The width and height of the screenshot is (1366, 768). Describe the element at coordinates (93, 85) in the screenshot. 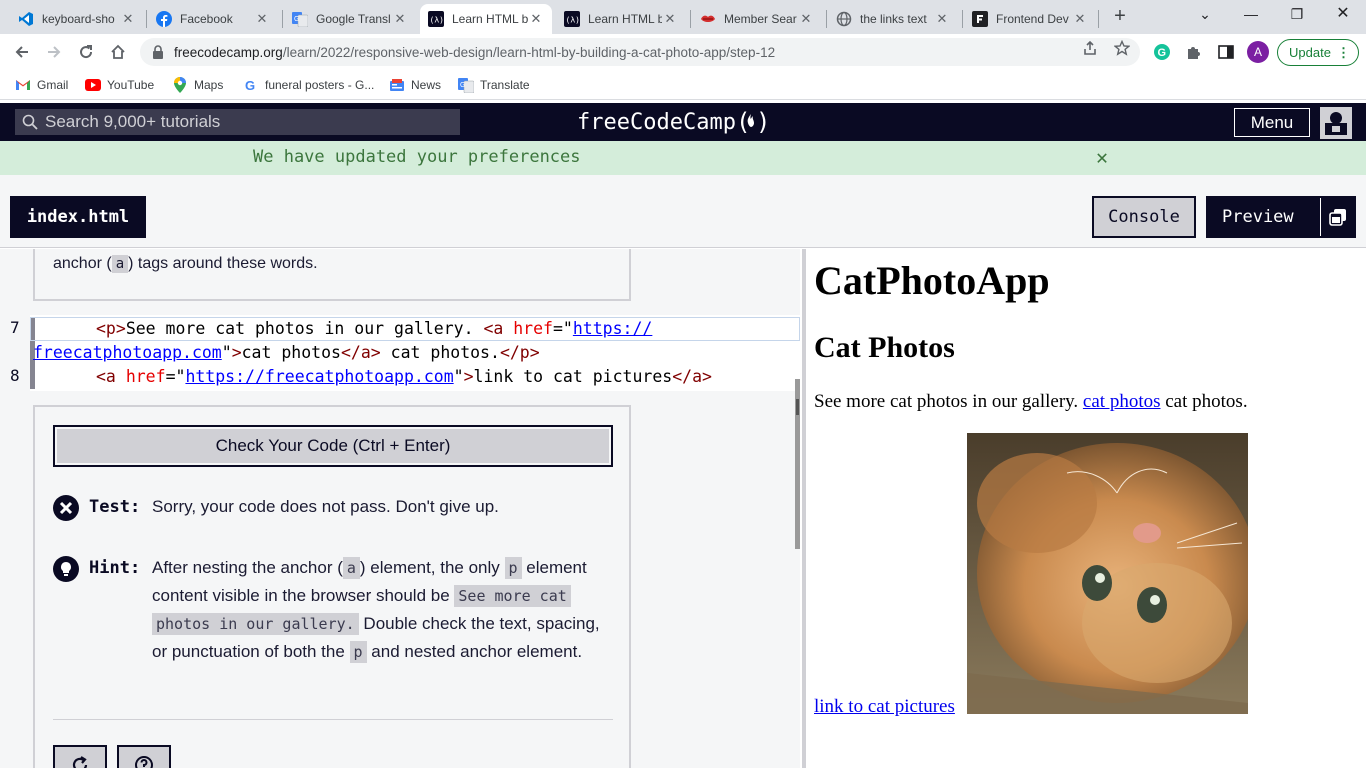

I see `youtube-icon` at that location.